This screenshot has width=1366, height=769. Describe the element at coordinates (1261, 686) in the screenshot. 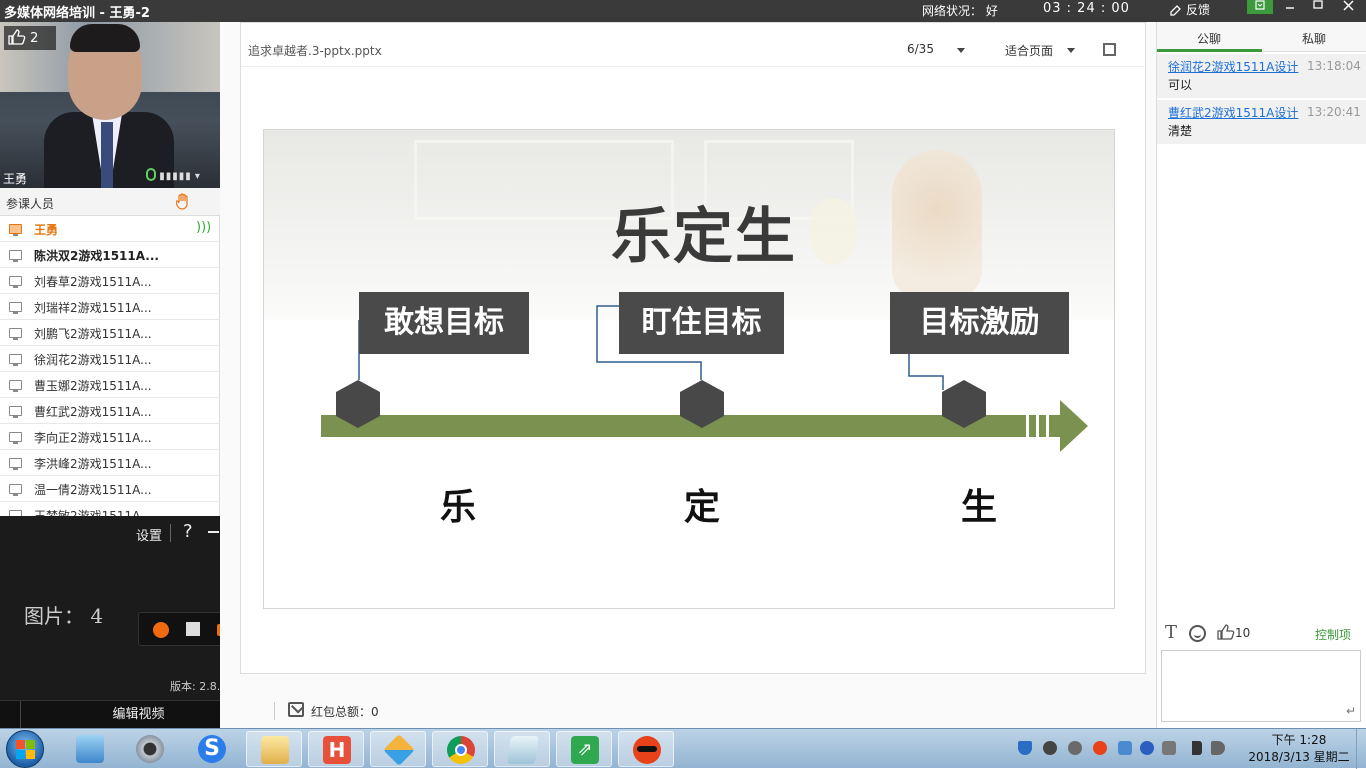

I see `chat-input: ↵` at that location.